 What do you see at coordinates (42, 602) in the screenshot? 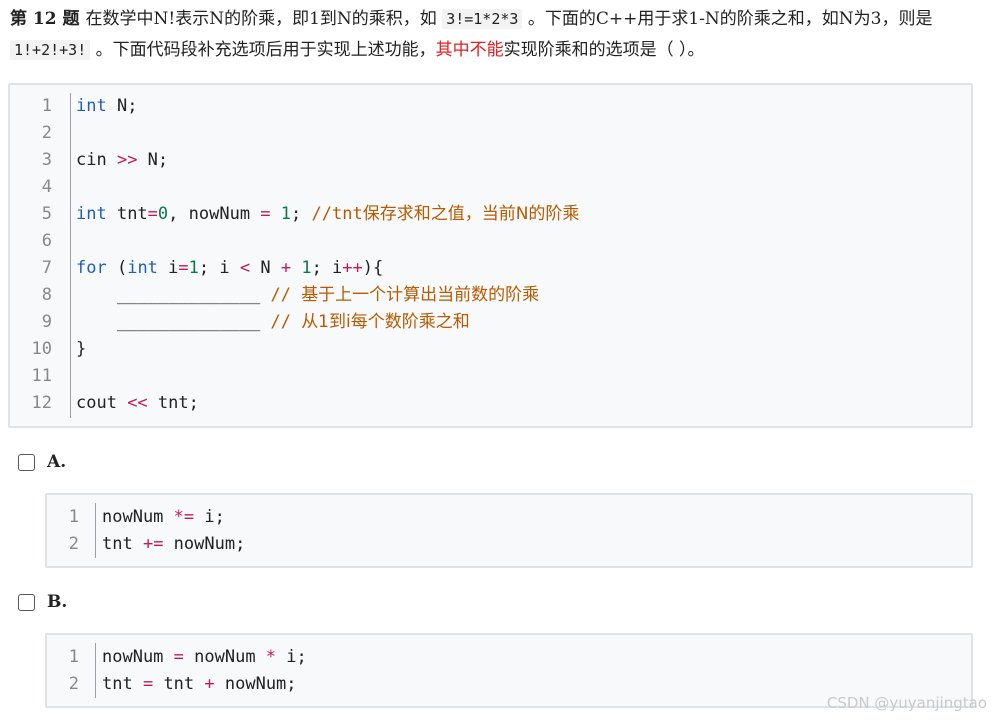
I see `option-b: B.` at bounding box center [42, 602].